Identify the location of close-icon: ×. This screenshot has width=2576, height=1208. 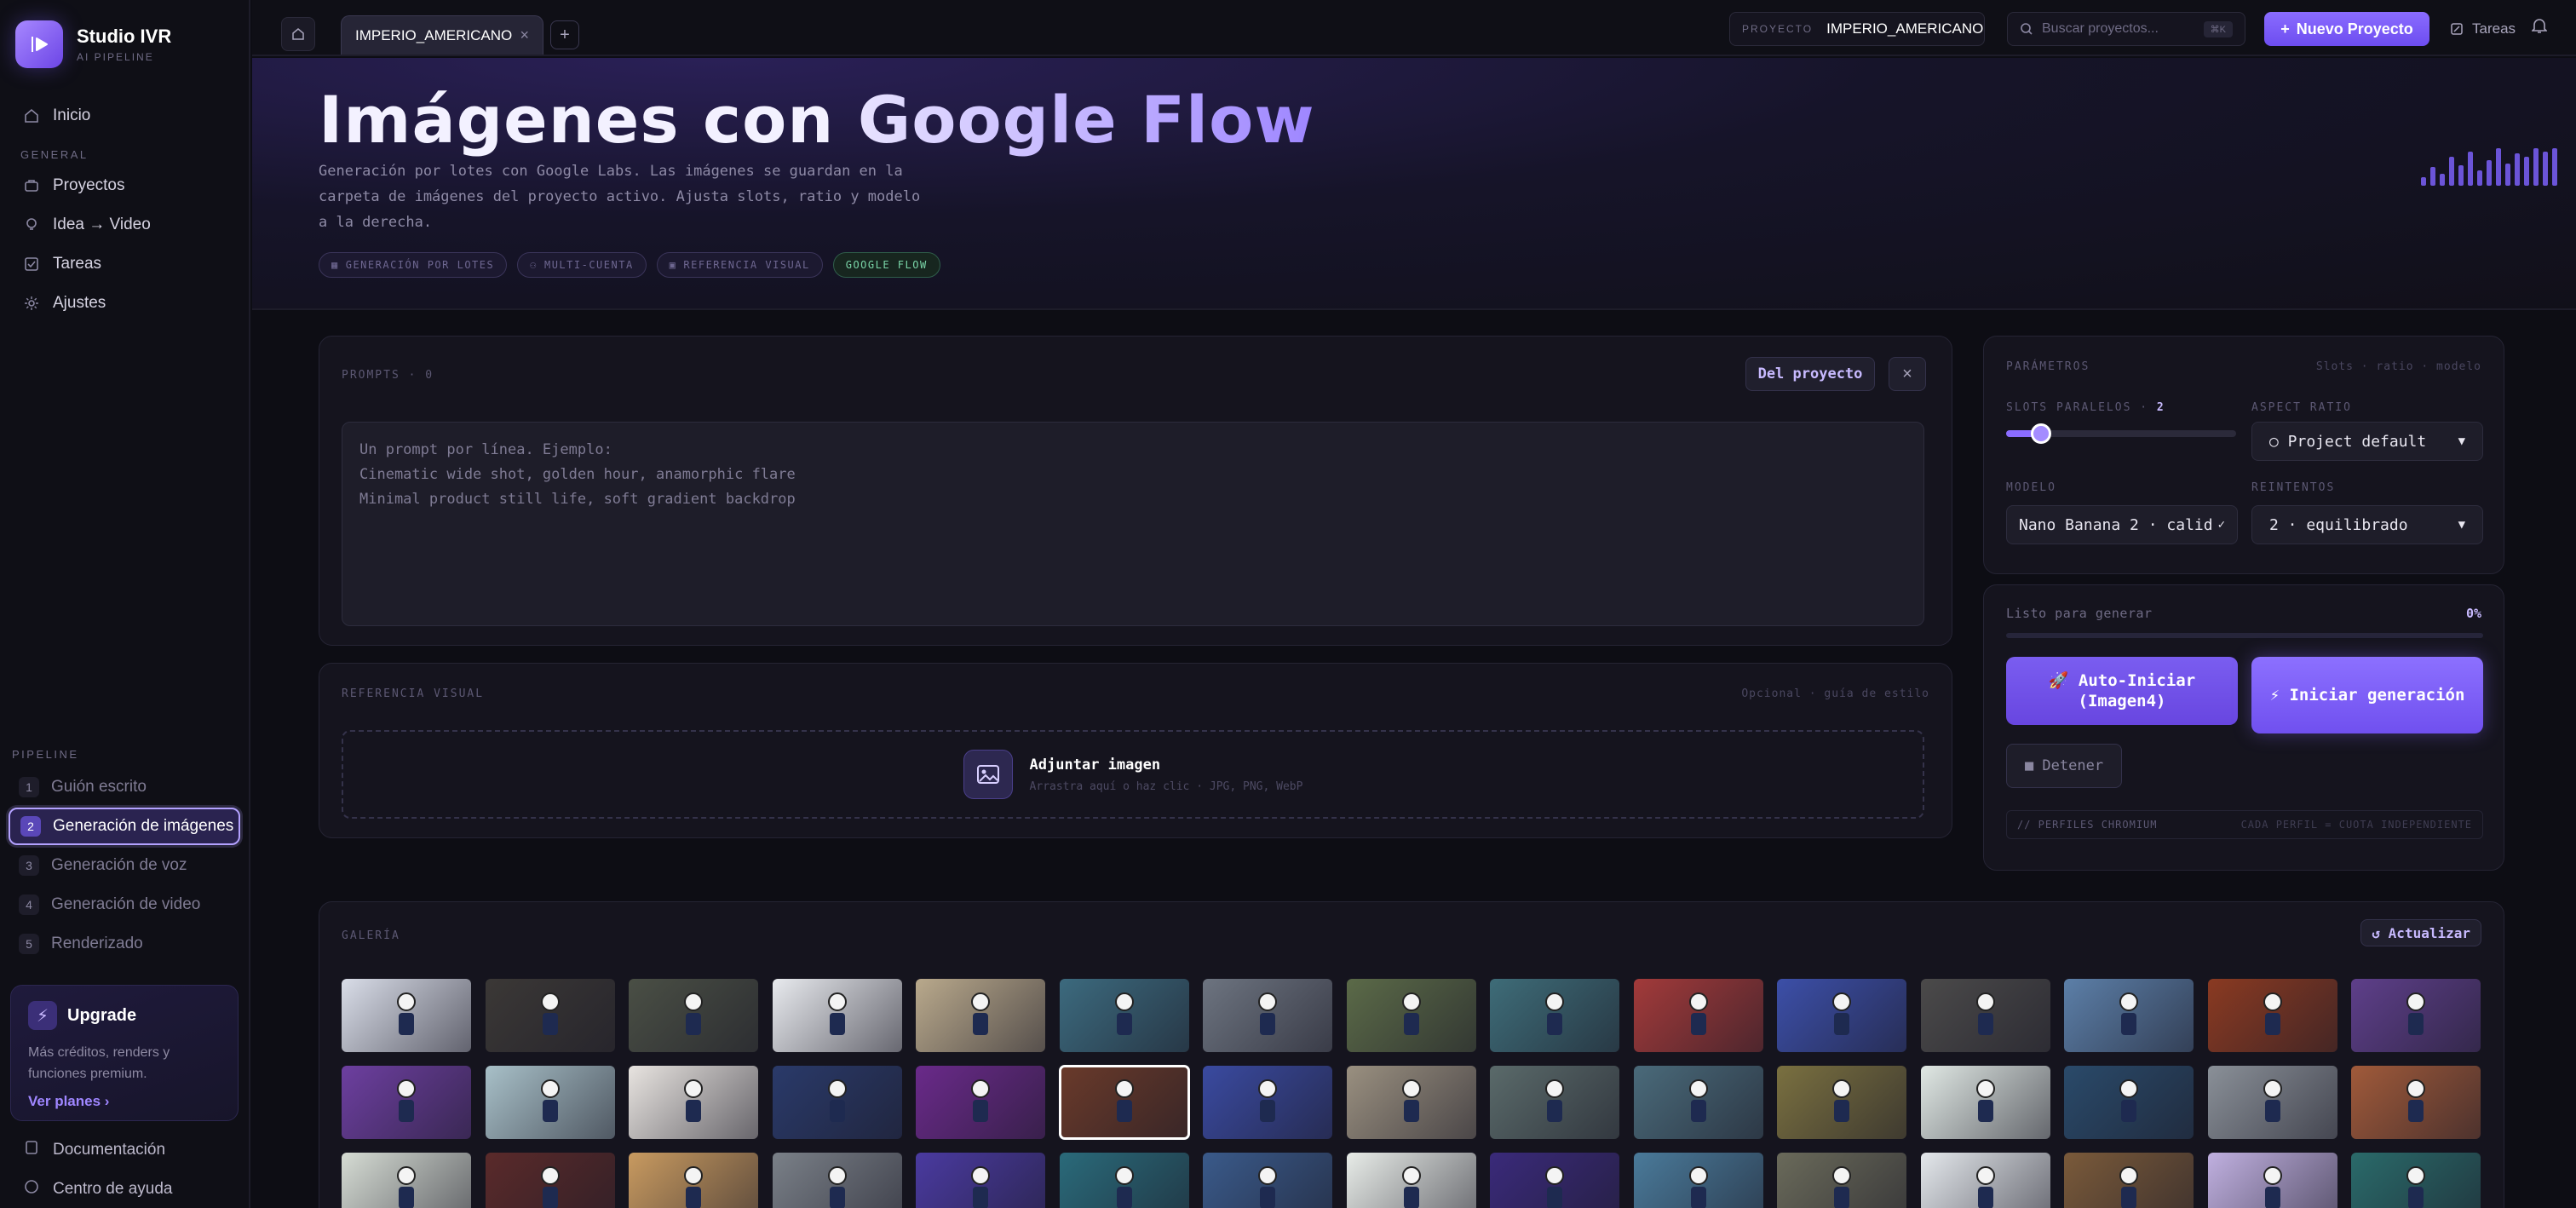
(524, 35).